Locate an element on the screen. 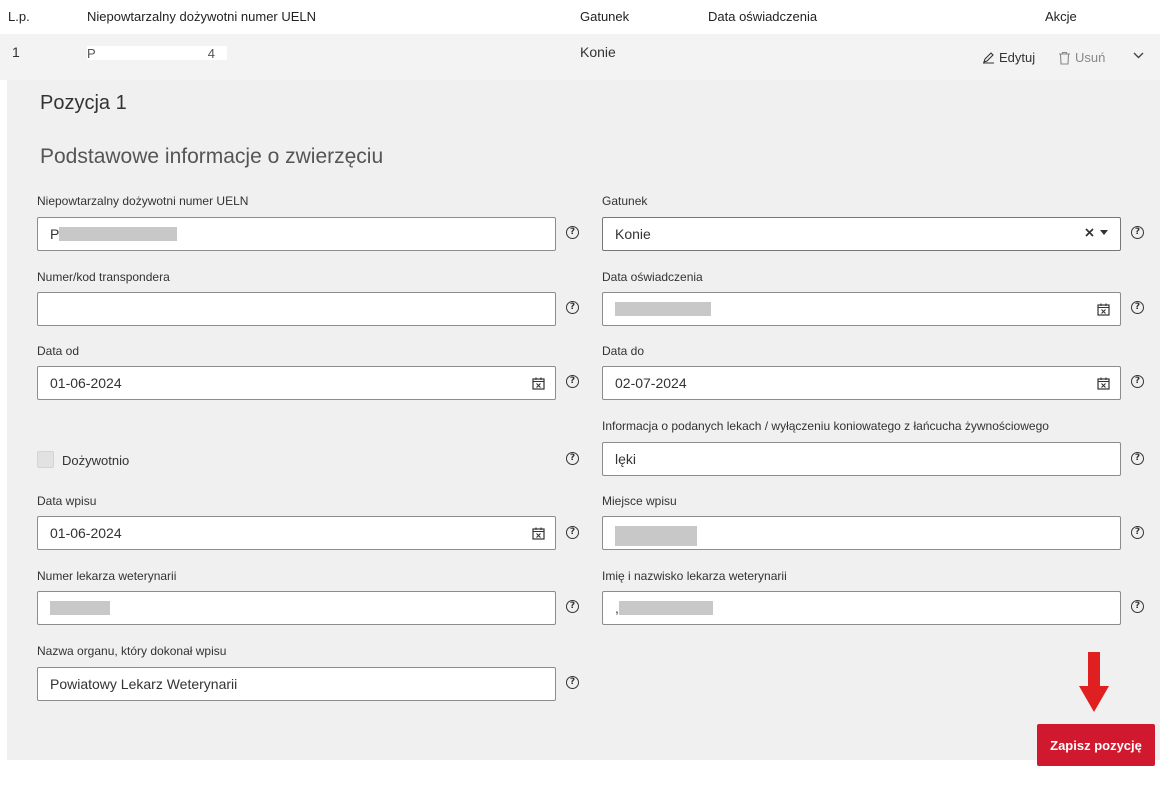  expand-toggle is located at coordinates (1138, 55).